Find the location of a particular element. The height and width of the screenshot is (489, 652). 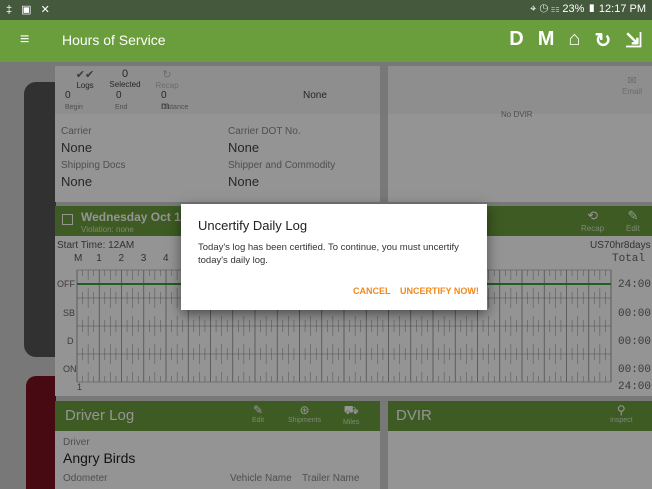

appbar-actions: D M ⌂ ↻ ⇲ is located at coordinates (575, 40).